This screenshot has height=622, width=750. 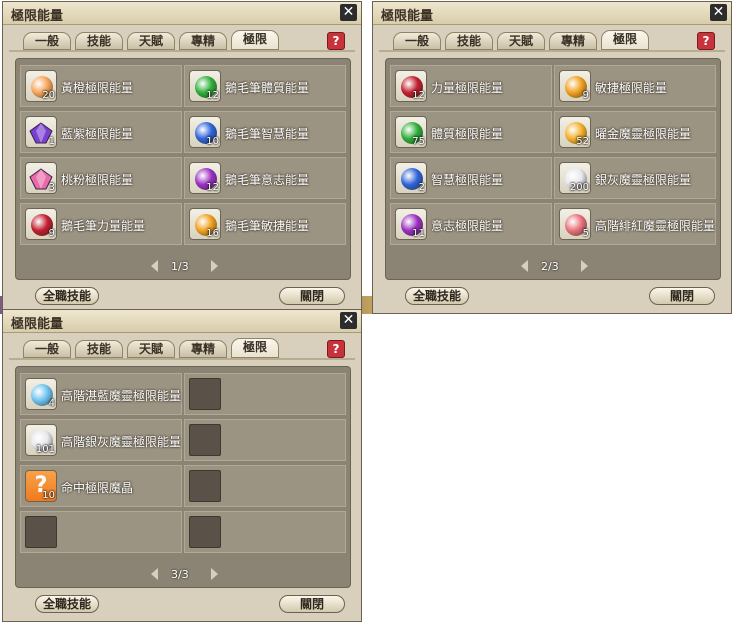 What do you see at coordinates (101, 86) in the screenshot?
I see `item-slot: 20 黃橙極限能量` at bounding box center [101, 86].